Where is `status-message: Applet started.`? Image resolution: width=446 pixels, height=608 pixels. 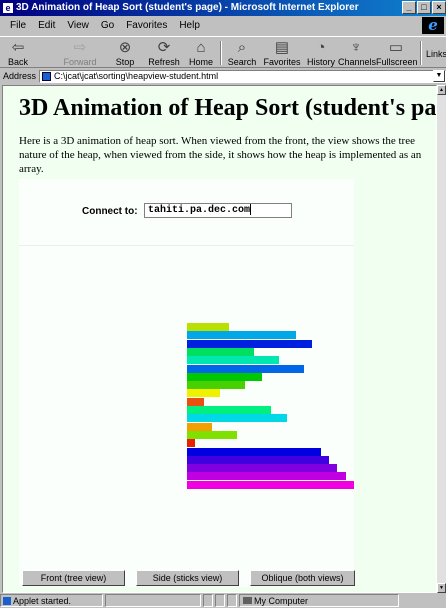
status-message: Applet started. is located at coordinates (42, 601).